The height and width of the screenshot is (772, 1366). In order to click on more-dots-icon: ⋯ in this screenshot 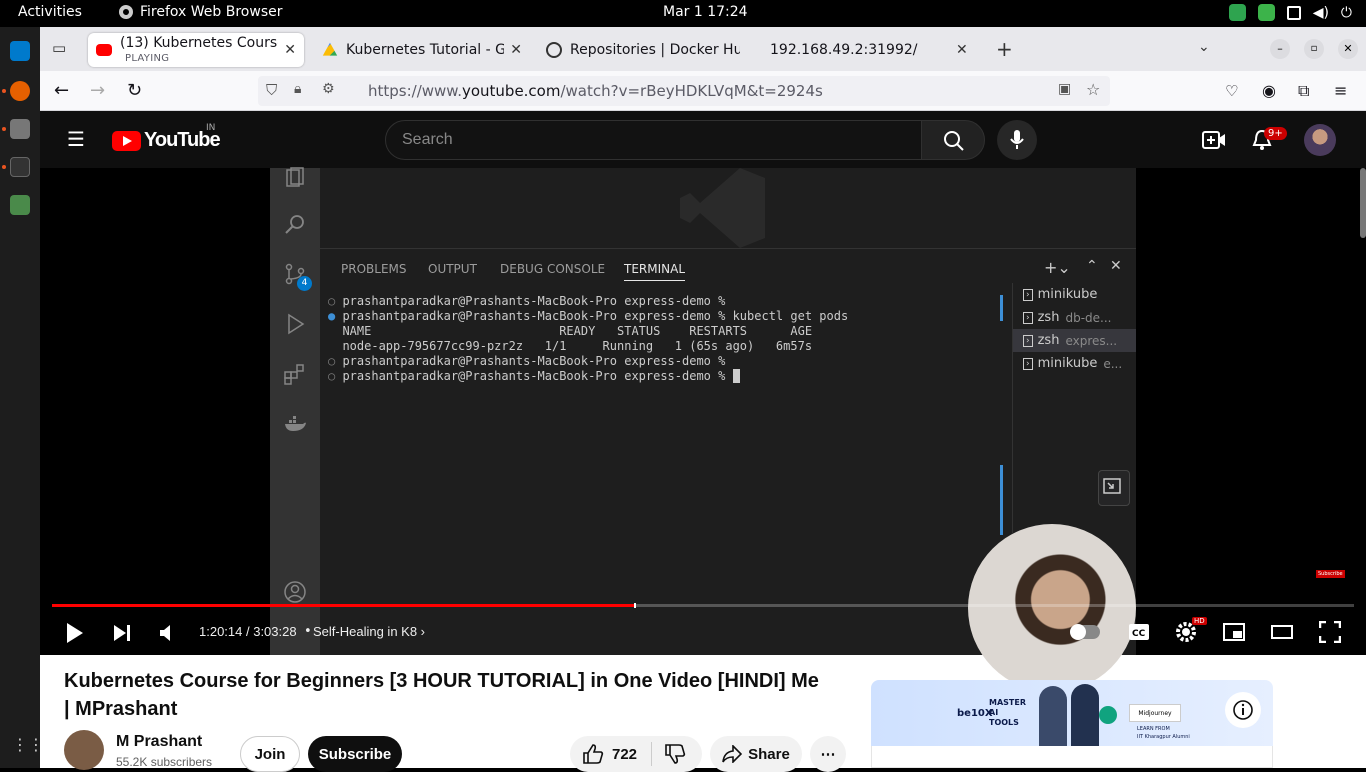, I will do `click(828, 754)`.